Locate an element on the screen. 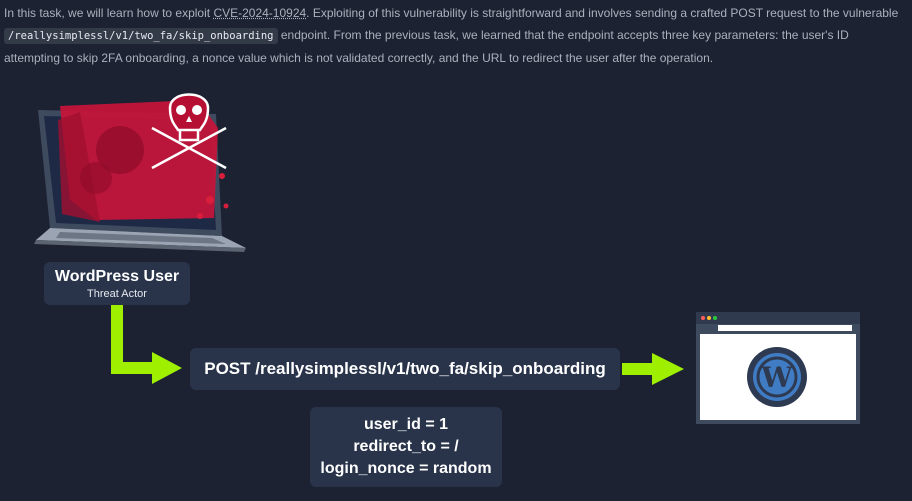 Image resolution: width=912 pixels, height=501 pixels. wordpress-logo: W is located at coordinates (777, 377).